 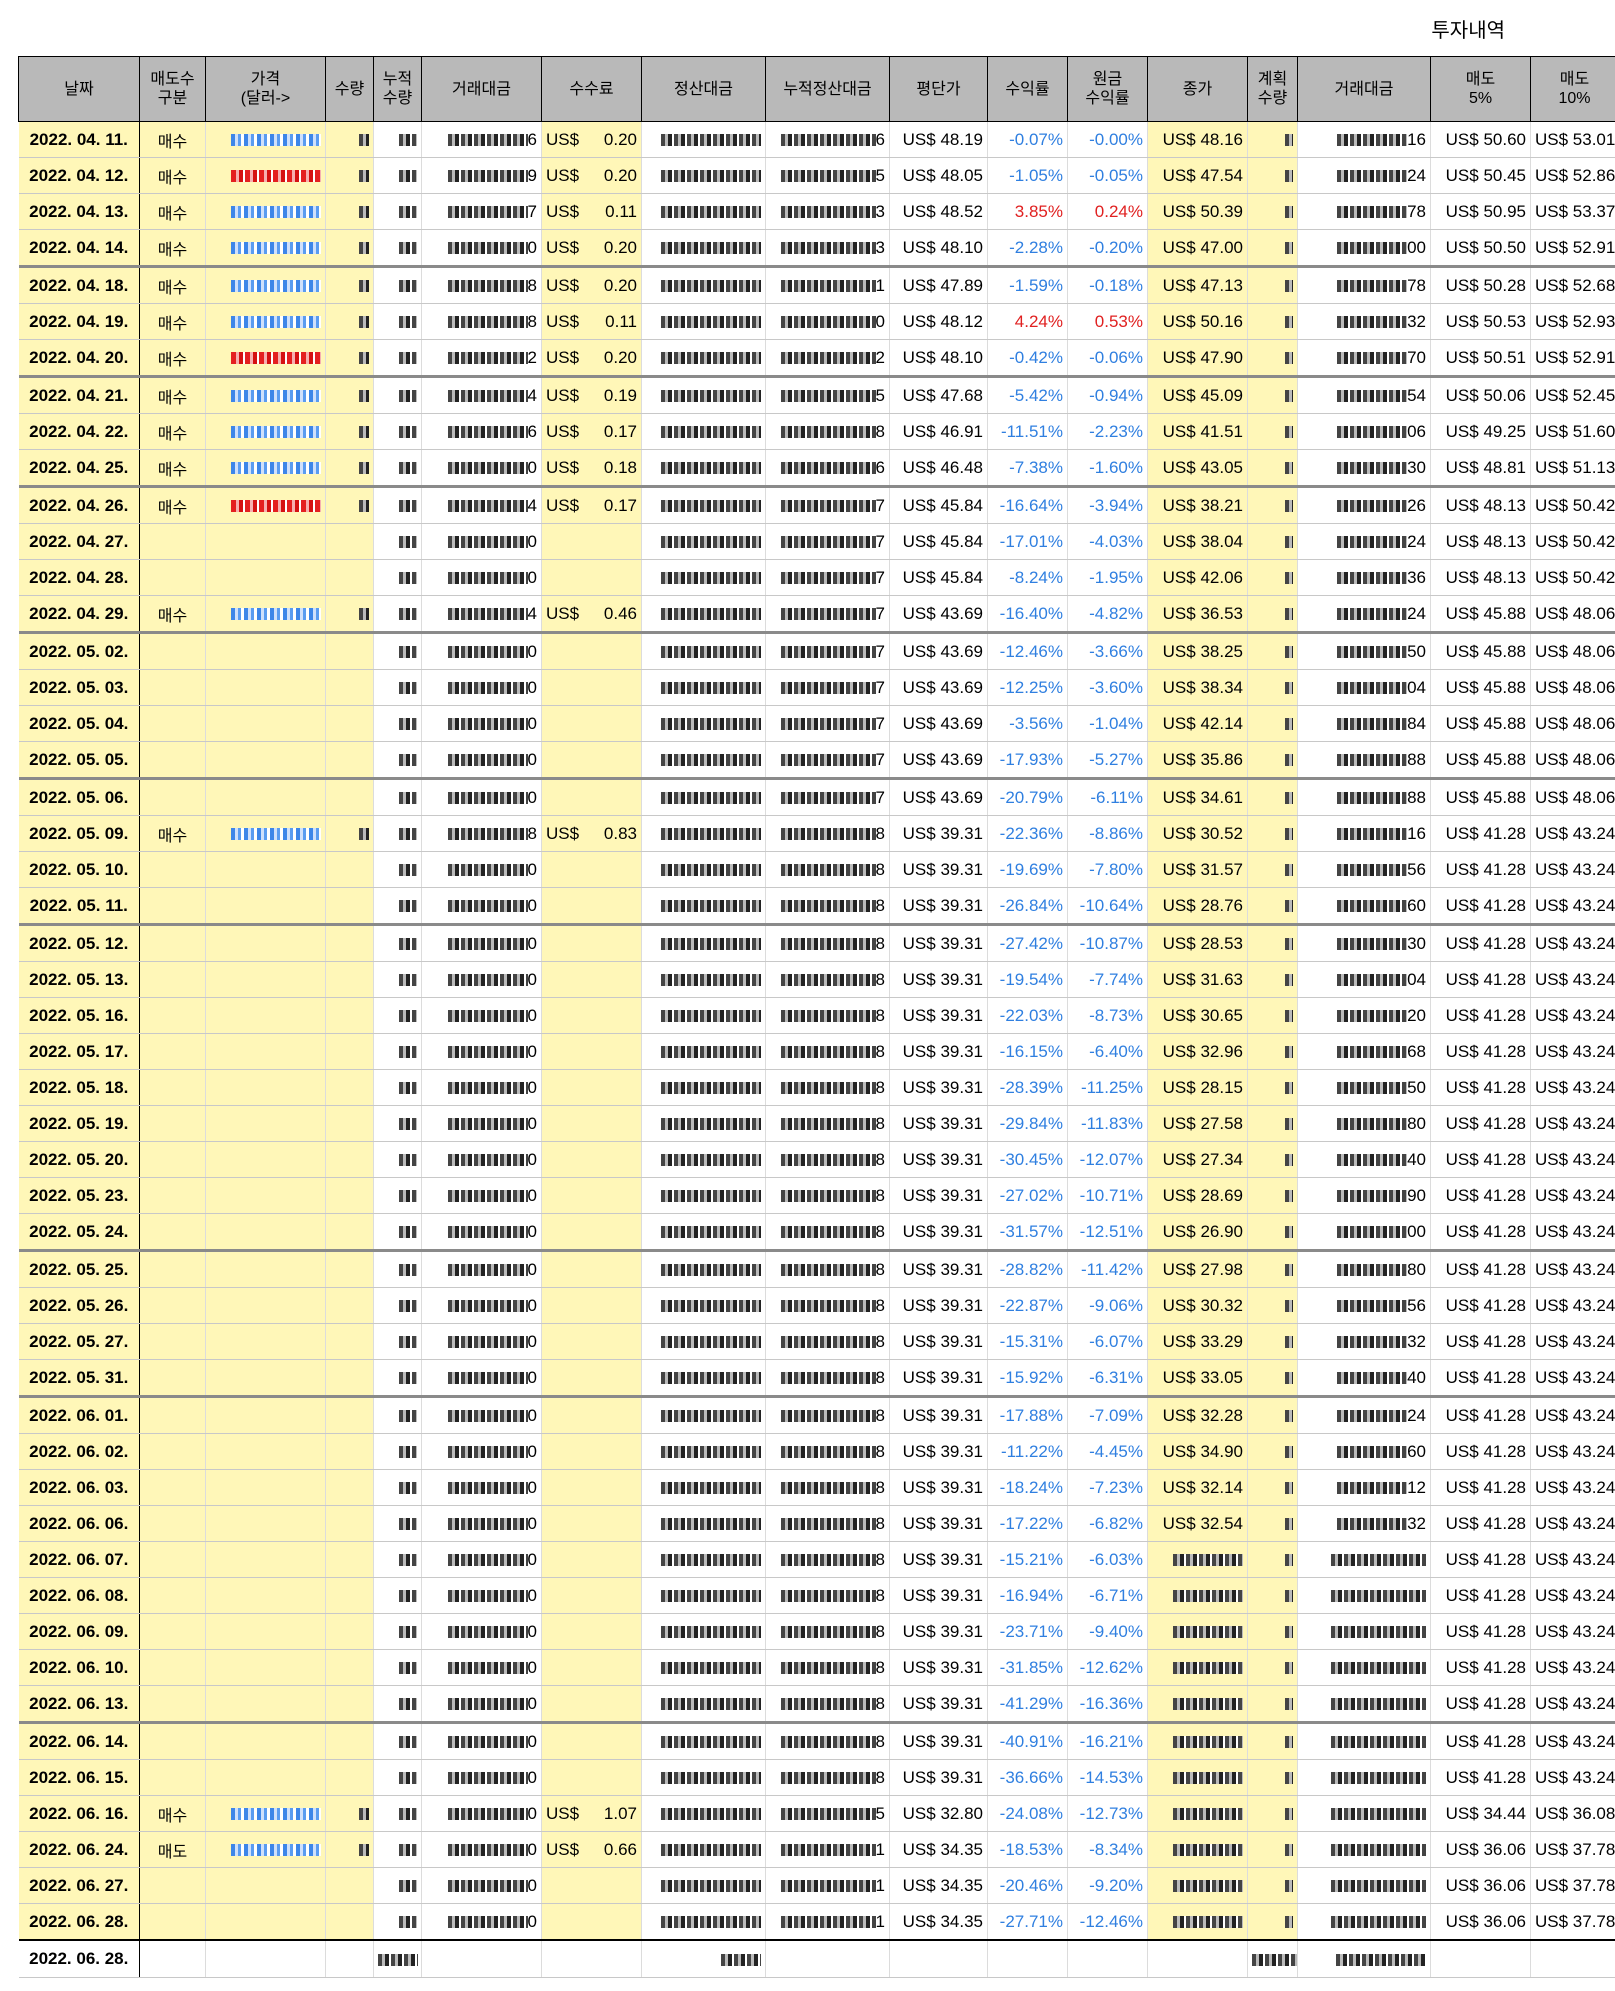 I want to click on sell-5-text: US$ 45.88, so click(x=1485, y=797).